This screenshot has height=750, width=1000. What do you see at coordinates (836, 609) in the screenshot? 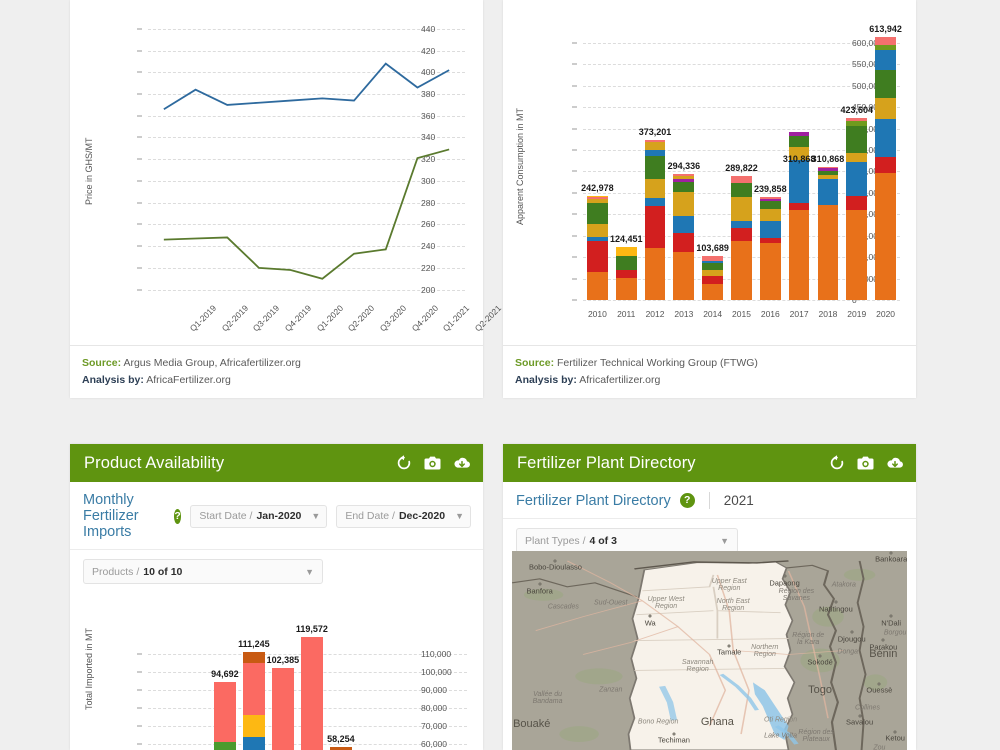
I see `map-label: Natitingou` at bounding box center [836, 609].